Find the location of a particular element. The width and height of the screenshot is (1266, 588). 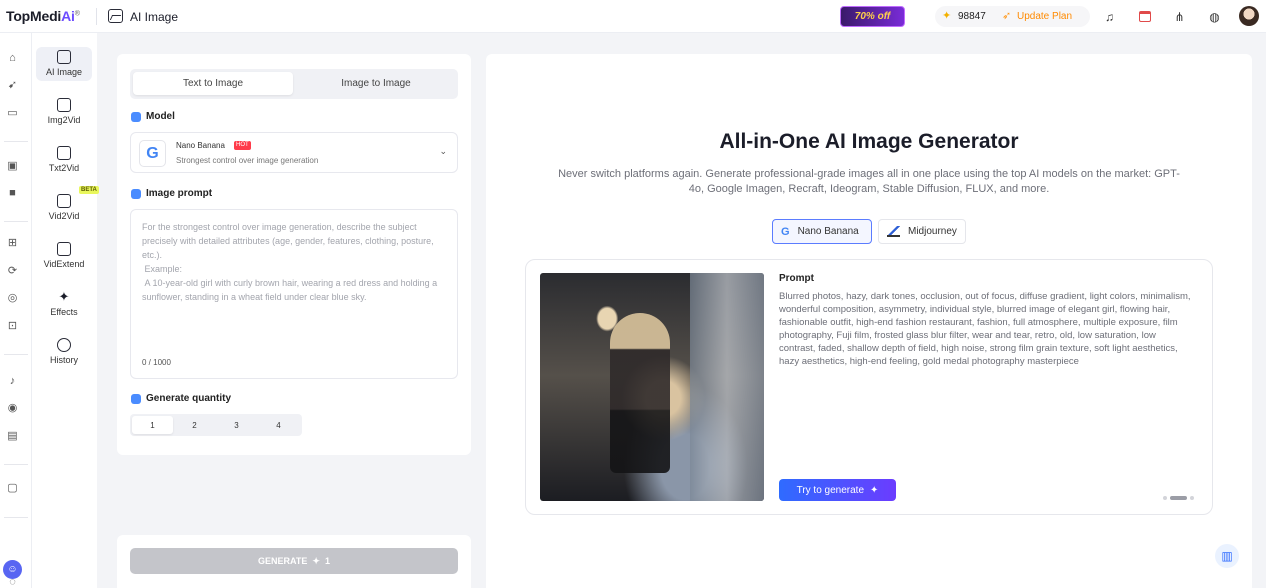

magic-wand-icon: ✦ is located at coordinates (64, 296).